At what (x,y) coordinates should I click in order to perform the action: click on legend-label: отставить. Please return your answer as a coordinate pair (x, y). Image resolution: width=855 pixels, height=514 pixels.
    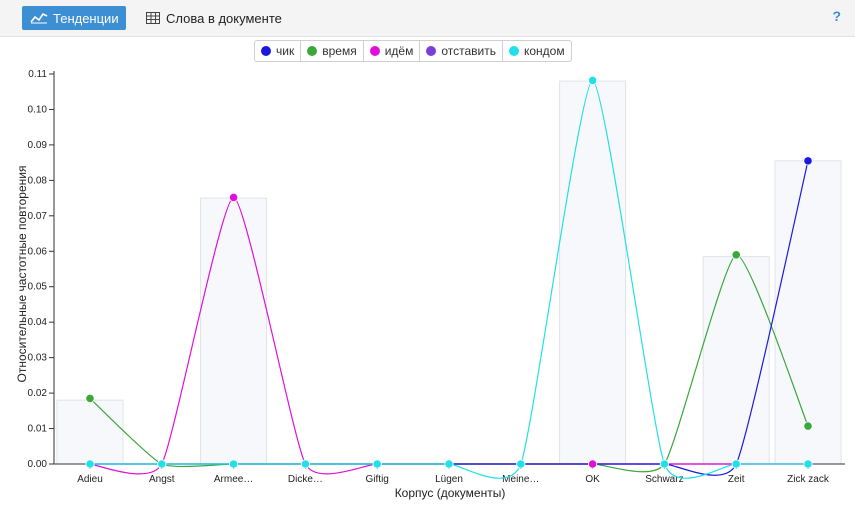
    Looking at the image, I should click on (468, 51).